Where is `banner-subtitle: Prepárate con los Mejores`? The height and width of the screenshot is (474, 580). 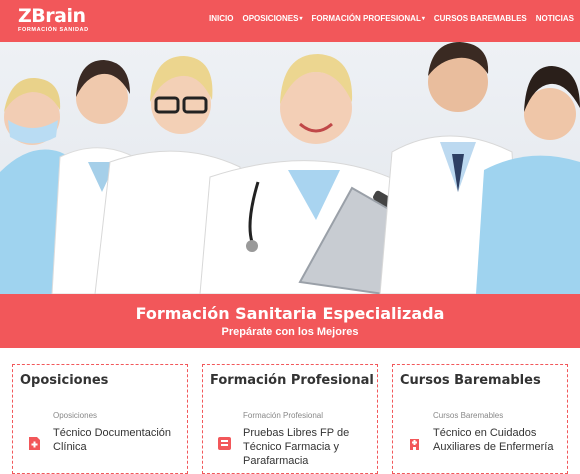 banner-subtitle: Prepárate con los Mejores is located at coordinates (290, 332).